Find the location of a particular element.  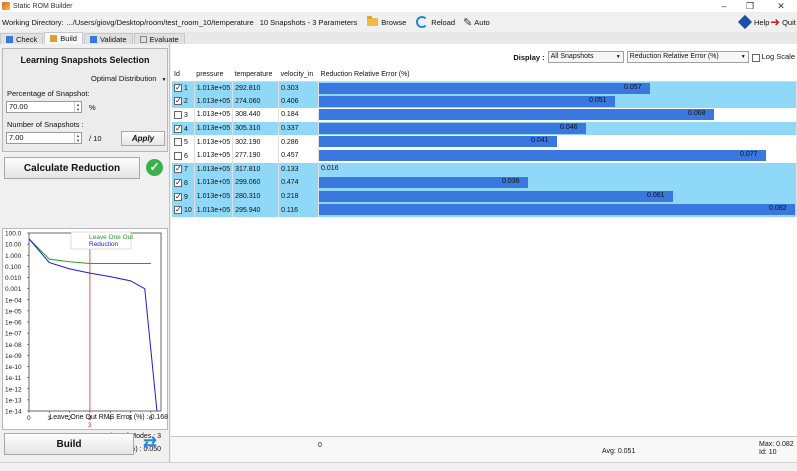

calculate-reduction-button: Calculate Reduction is located at coordinates (72, 168).